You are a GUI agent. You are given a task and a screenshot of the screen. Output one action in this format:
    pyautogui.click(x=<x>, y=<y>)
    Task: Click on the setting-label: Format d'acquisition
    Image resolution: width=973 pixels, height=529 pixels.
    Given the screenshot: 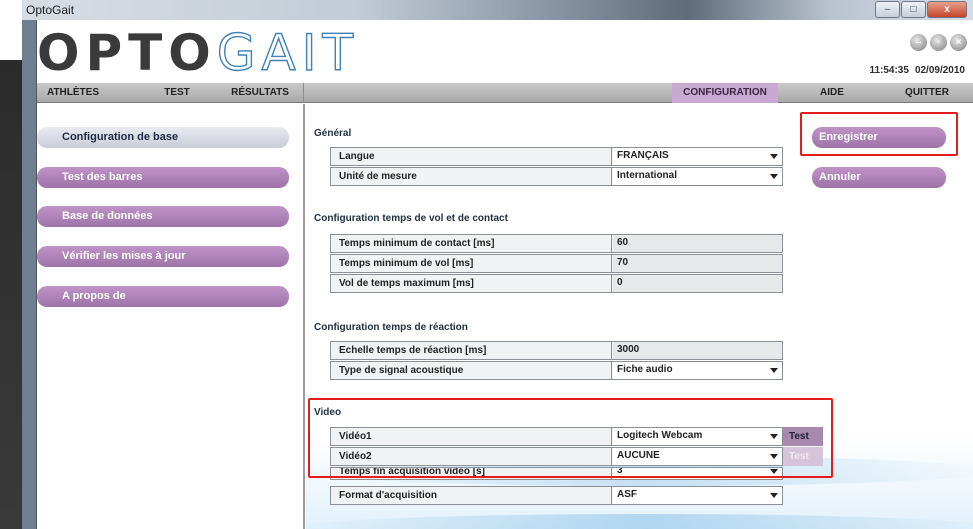 What is the action you would take?
    pyautogui.click(x=471, y=495)
    